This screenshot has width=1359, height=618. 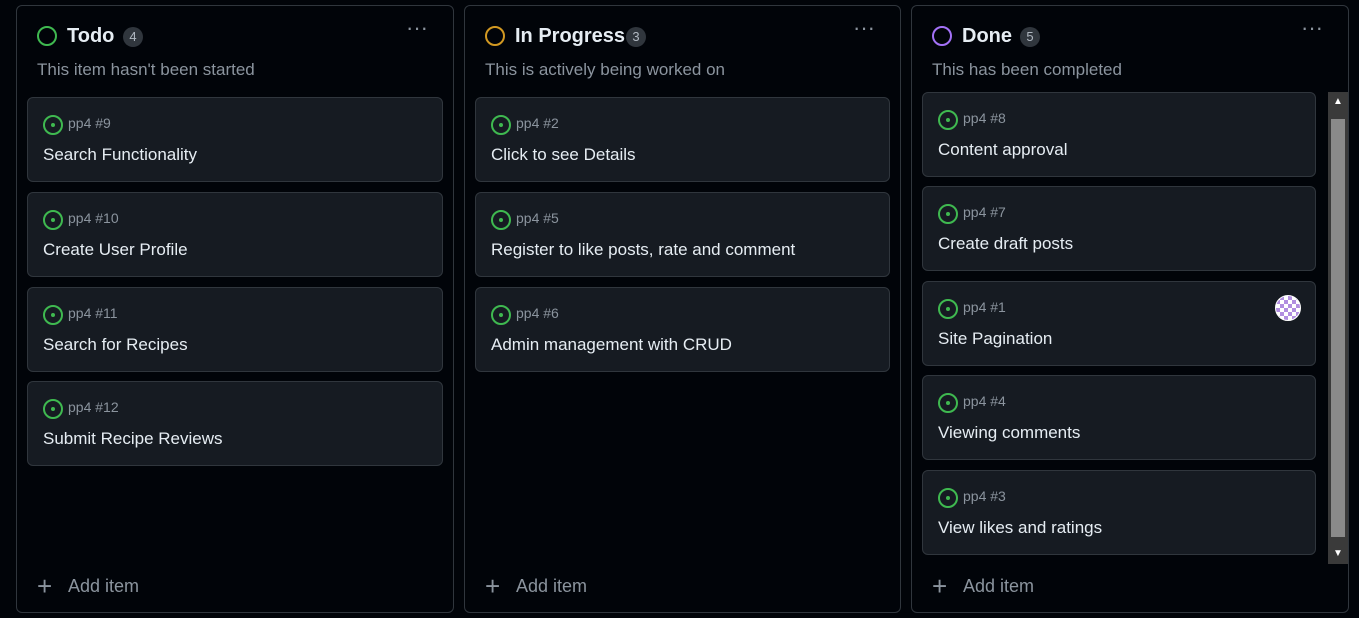 I want to click on card-title: View likes and ratings, so click(x=1020, y=528).